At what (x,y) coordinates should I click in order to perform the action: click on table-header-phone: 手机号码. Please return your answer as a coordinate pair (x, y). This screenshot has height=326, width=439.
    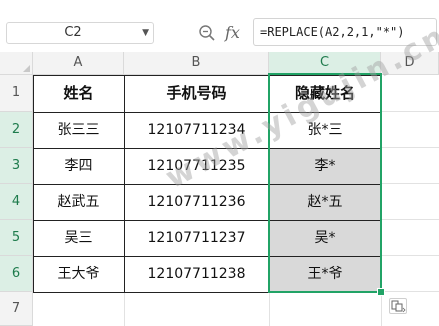
    Looking at the image, I should click on (196, 93).